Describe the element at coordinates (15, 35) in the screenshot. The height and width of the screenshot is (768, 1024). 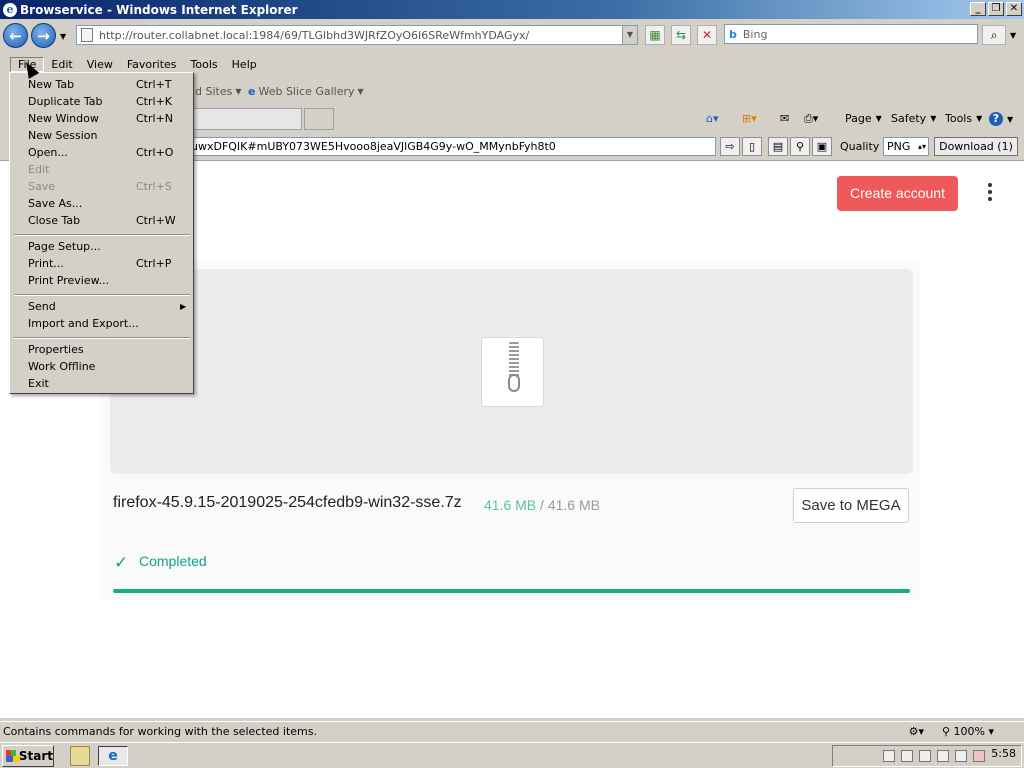
I see `back-button: ←` at that location.